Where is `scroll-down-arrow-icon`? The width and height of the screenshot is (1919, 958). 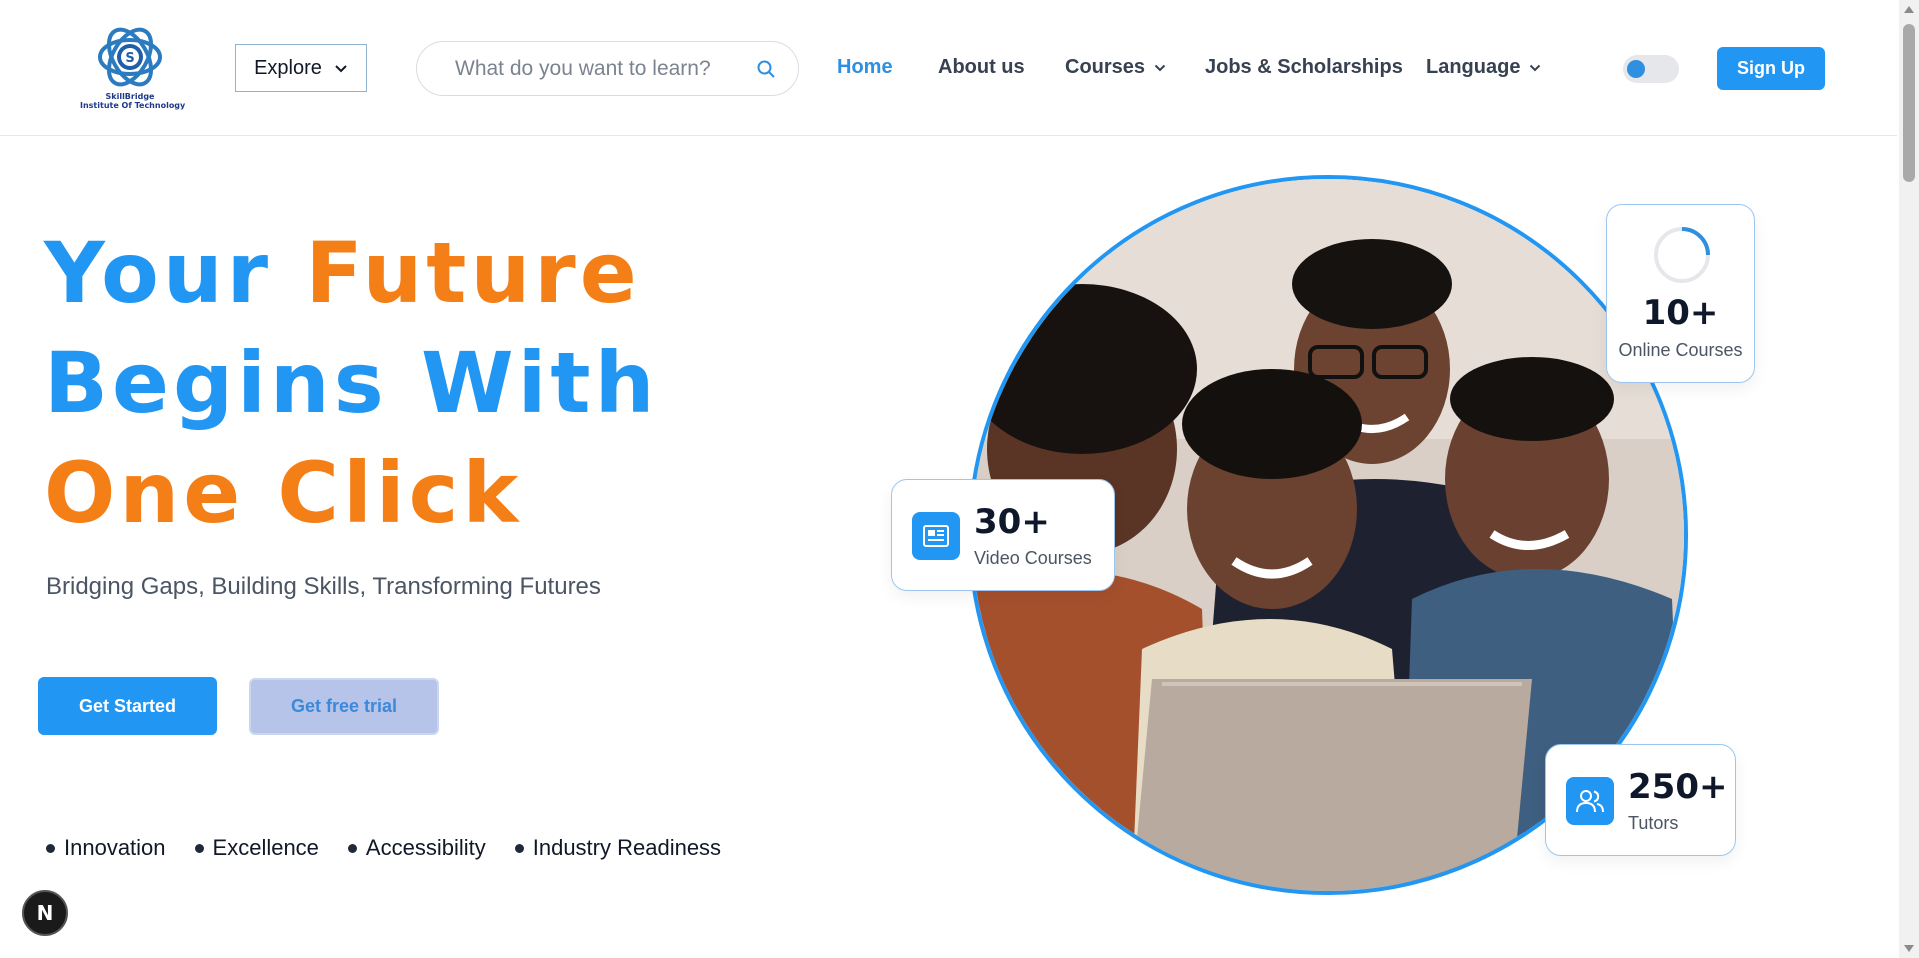 scroll-down-arrow-icon is located at coordinates (1909, 948).